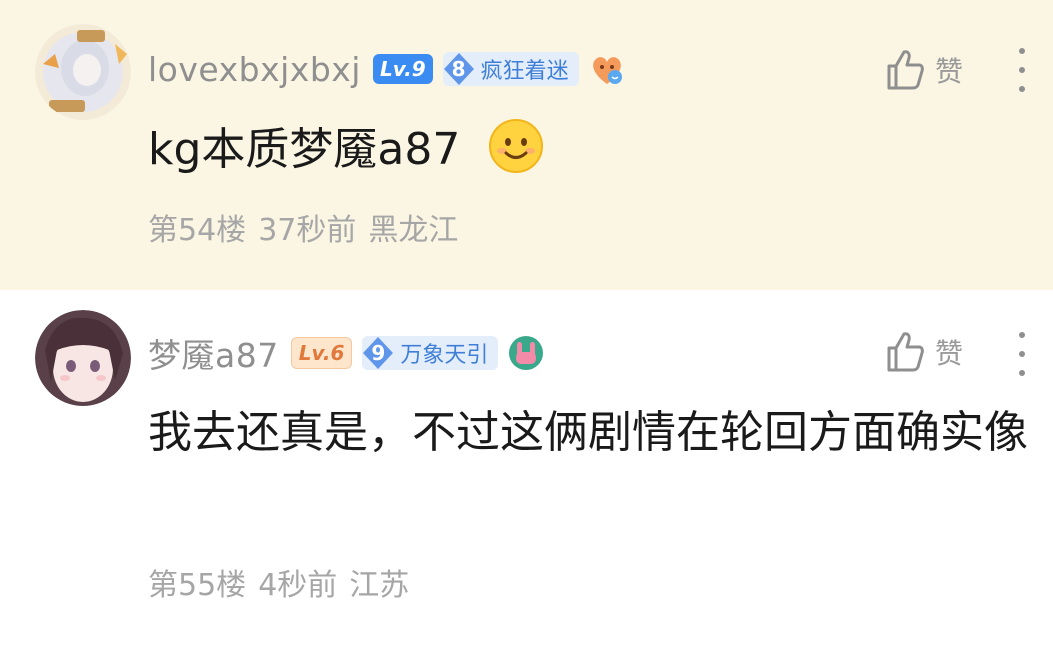 The width and height of the screenshot is (1053, 646). What do you see at coordinates (197, 585) in the screenshot?
I see `floor-number: 第55楼` at bounding box center [197, 585].